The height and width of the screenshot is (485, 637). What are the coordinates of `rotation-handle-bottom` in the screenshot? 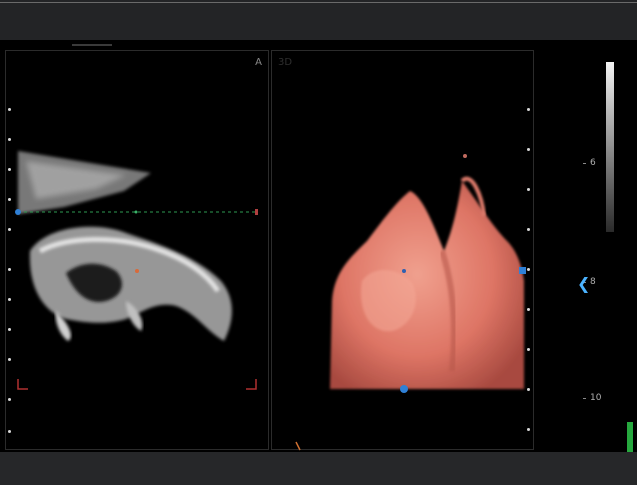 It's located at (404, 389).